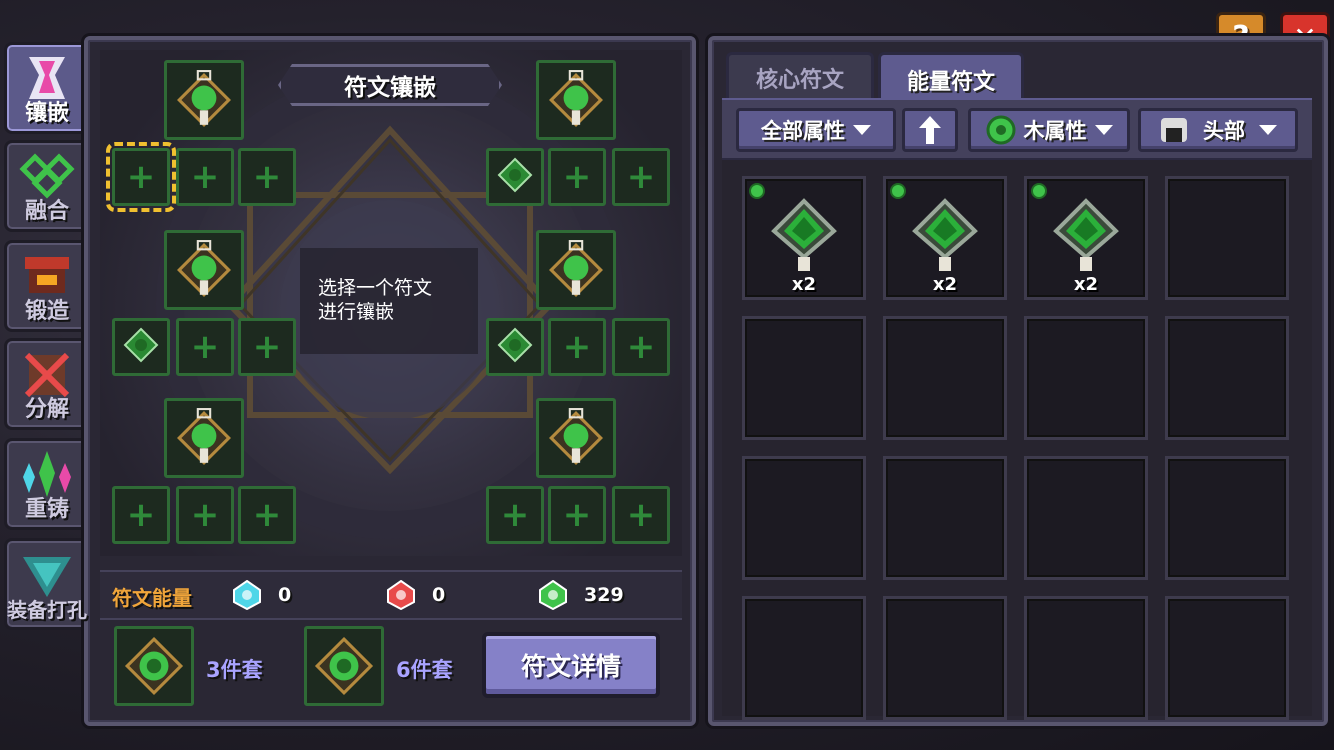 The width and height of the screenshot is (1334, 750). Describe the element at coordinates (46, 113) in the screenshot. I see `side-tab-label: 镶嵌` at that location.